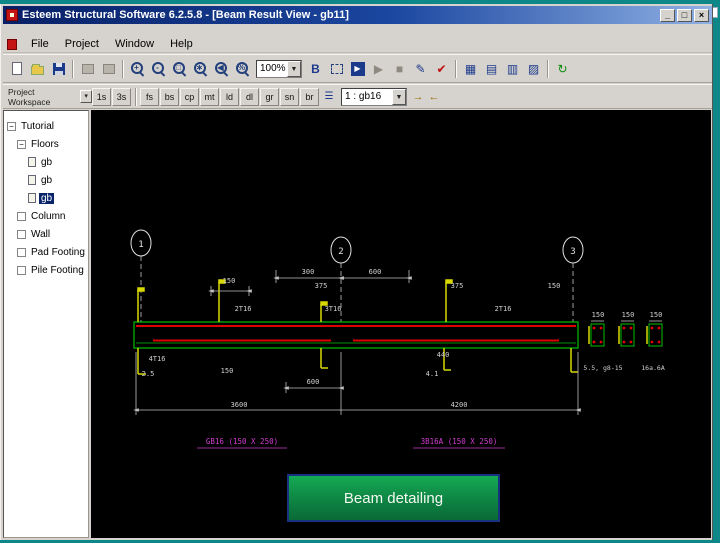 This screenshot has width=720, height=543. I want to click on save-icon, so click(58, 68).